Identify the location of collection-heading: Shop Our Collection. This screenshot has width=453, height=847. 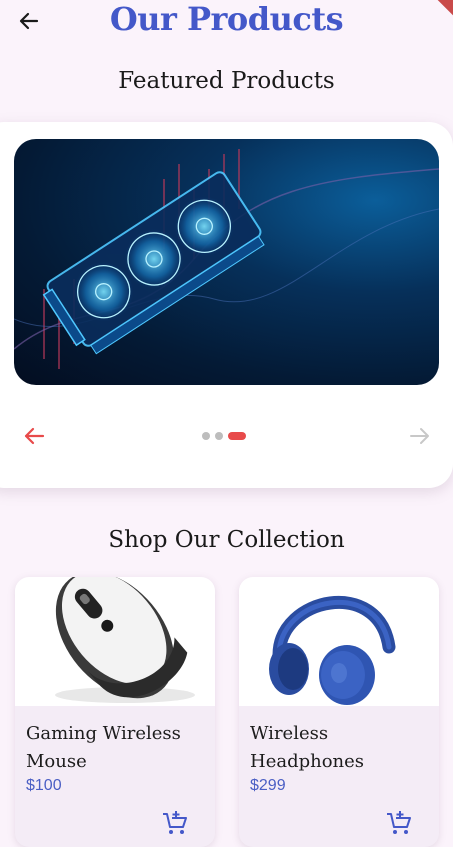
(226, 540).